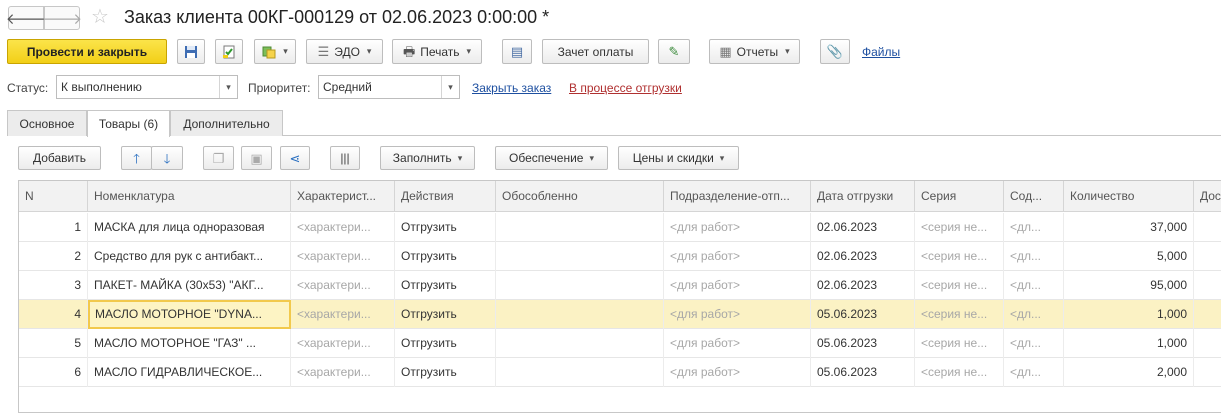  Describe the element at coordinates (59, 158) in the screenshot. I see `add-row-button: Добавить` at that location.